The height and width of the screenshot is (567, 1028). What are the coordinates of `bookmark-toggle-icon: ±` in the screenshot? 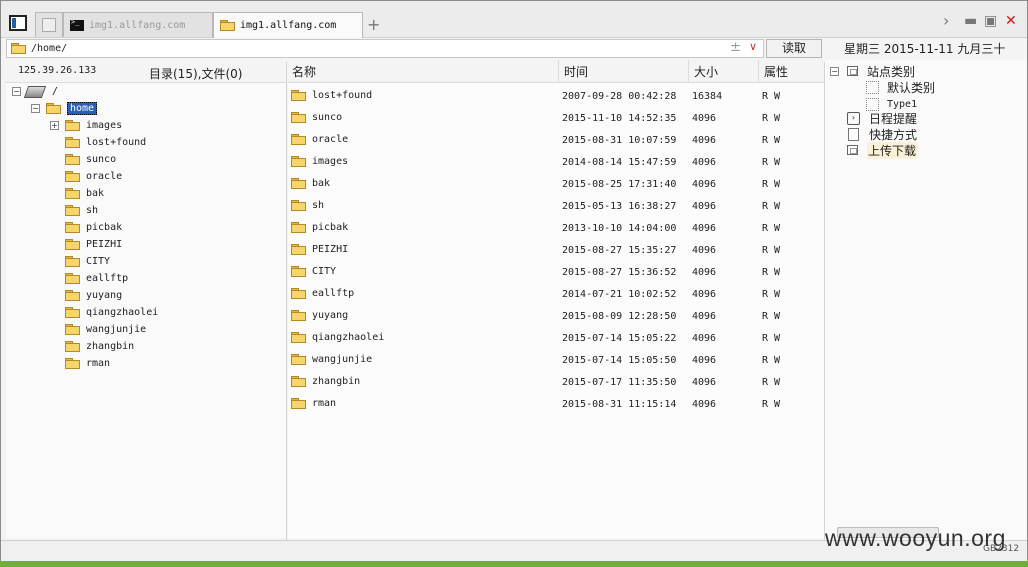 It's located at (735, 47).